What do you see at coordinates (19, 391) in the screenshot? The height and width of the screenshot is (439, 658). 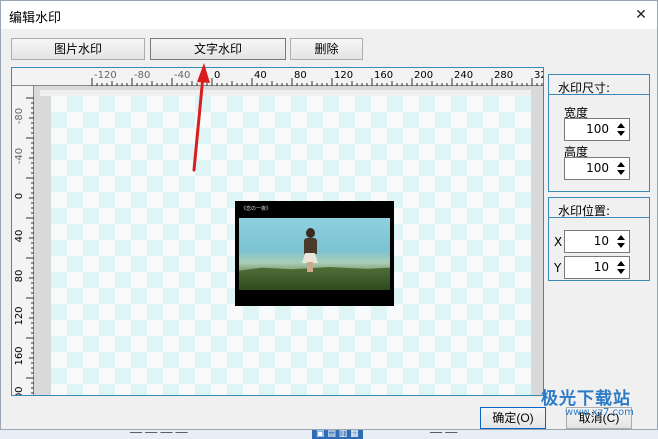 I see `ruler-left-label: 200` at bounding box center [19, 391].